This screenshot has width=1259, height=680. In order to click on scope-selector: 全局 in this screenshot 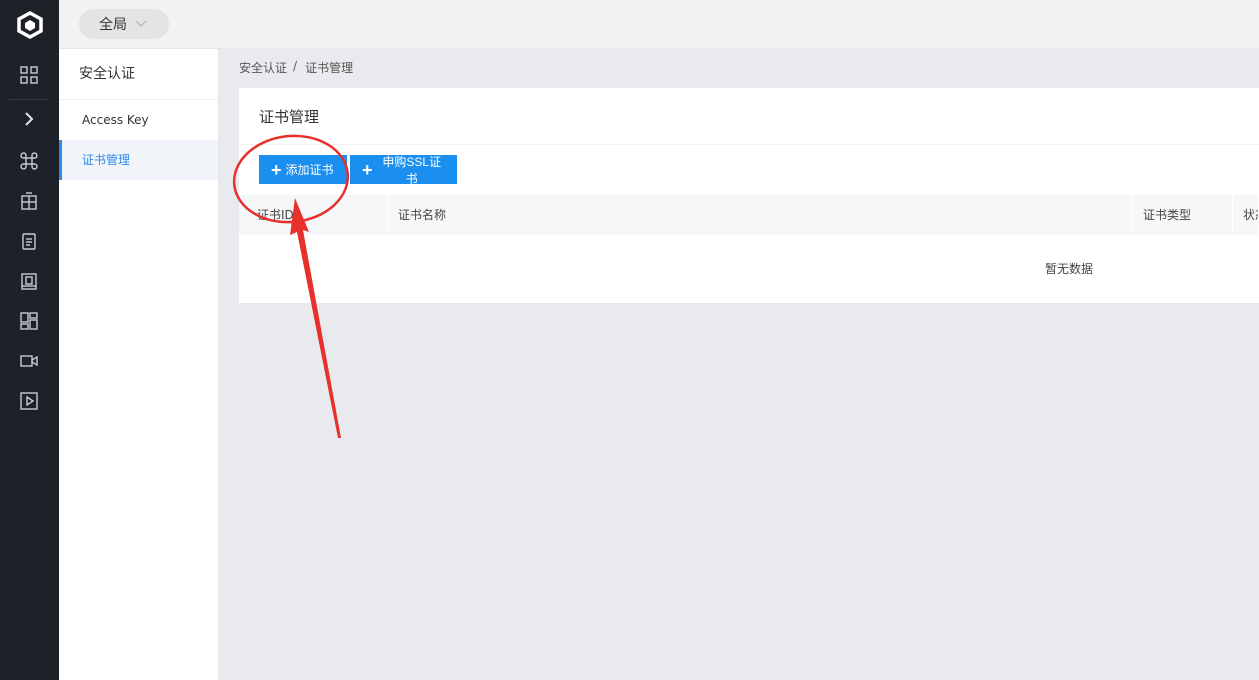, I will do `click(124, 24)`.